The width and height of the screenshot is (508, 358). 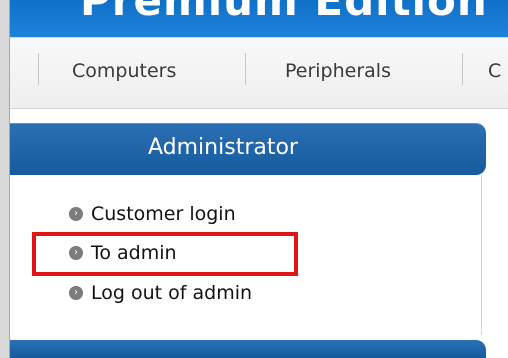 I want to click on next-section-header, so click(x=248, y=349).